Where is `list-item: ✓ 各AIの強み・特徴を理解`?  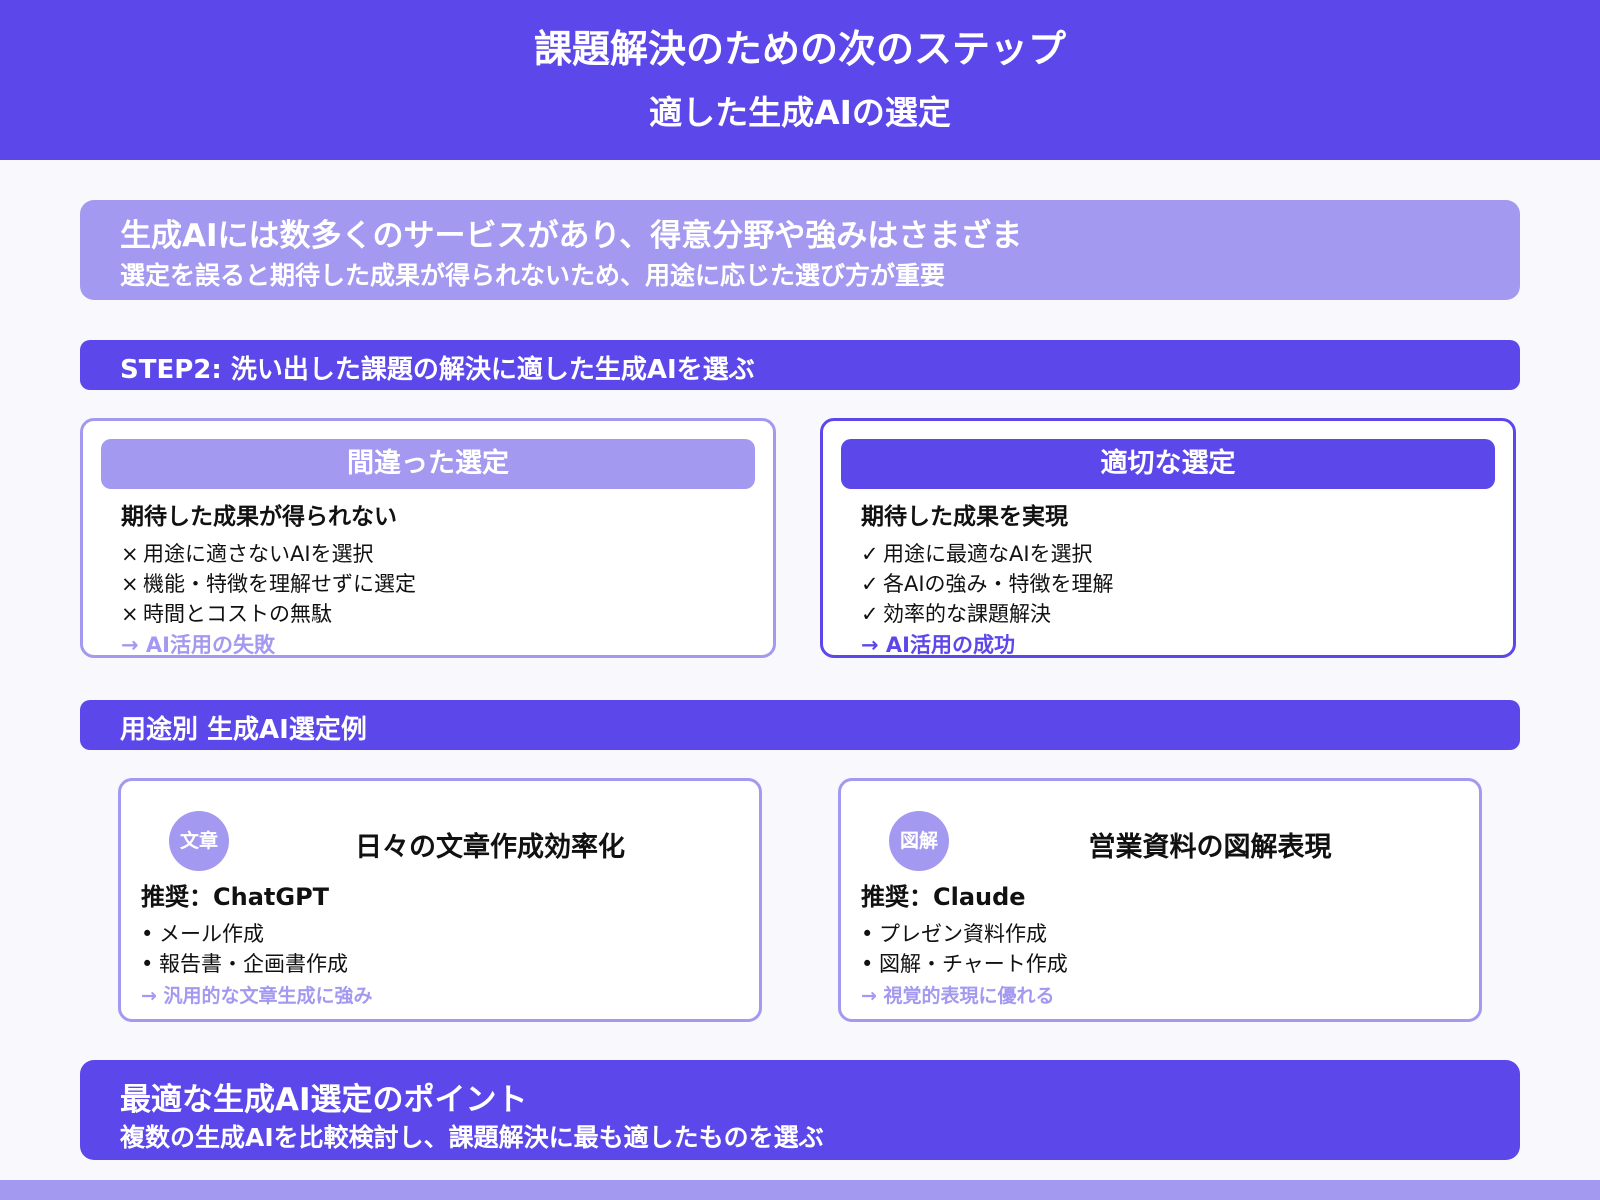 list-item: ✓ 各AIの強み・特徴を理解 is located at coordinates (987, 584).